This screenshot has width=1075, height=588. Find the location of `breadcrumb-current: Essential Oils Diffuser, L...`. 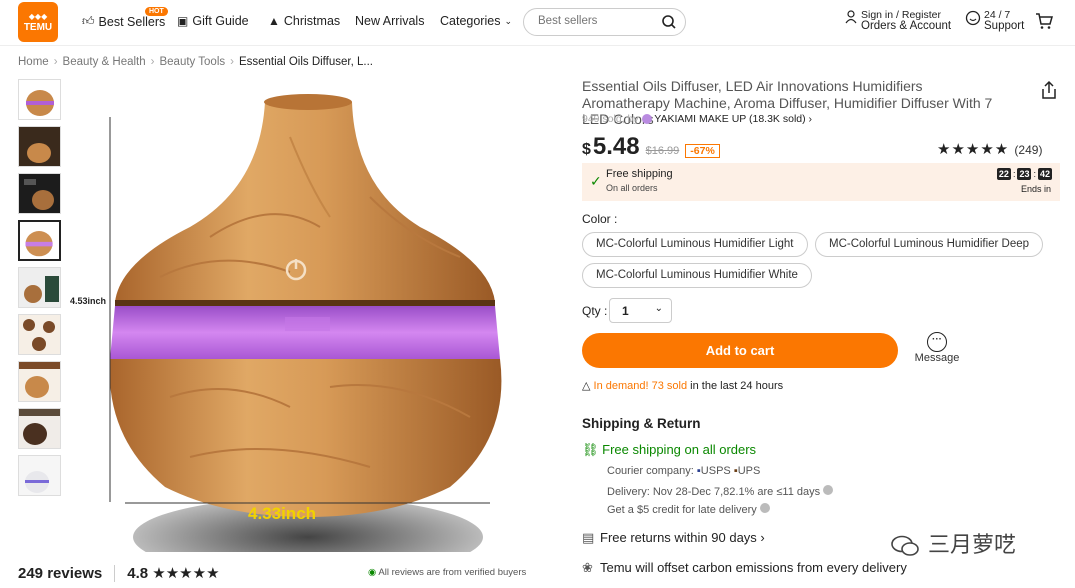

breadcrumb-current: Essential Oils Diffuser, L... is located at coordinates (305, 62).